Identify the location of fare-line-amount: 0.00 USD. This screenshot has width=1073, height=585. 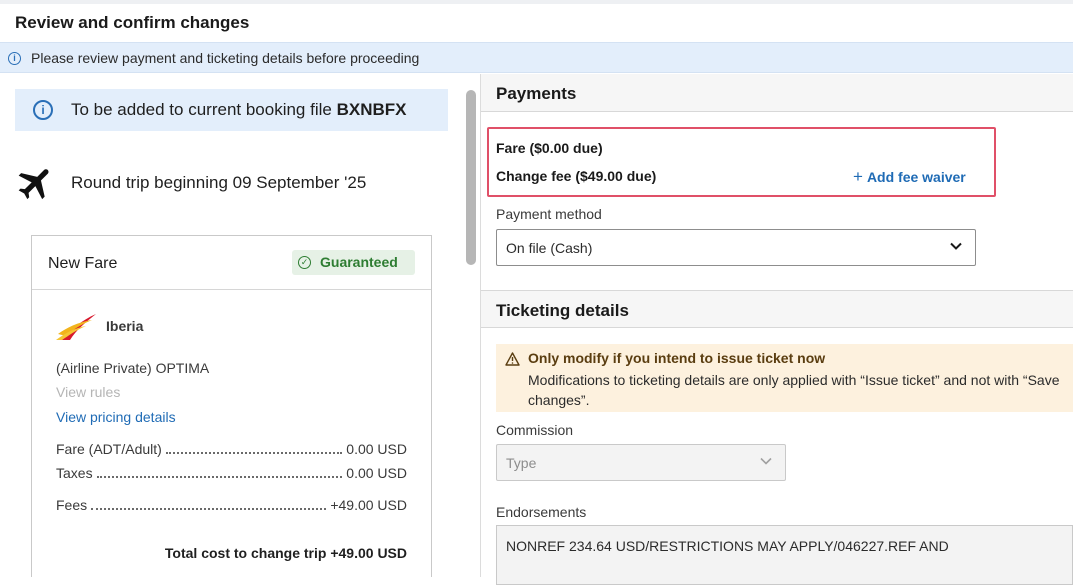
(376, 449).